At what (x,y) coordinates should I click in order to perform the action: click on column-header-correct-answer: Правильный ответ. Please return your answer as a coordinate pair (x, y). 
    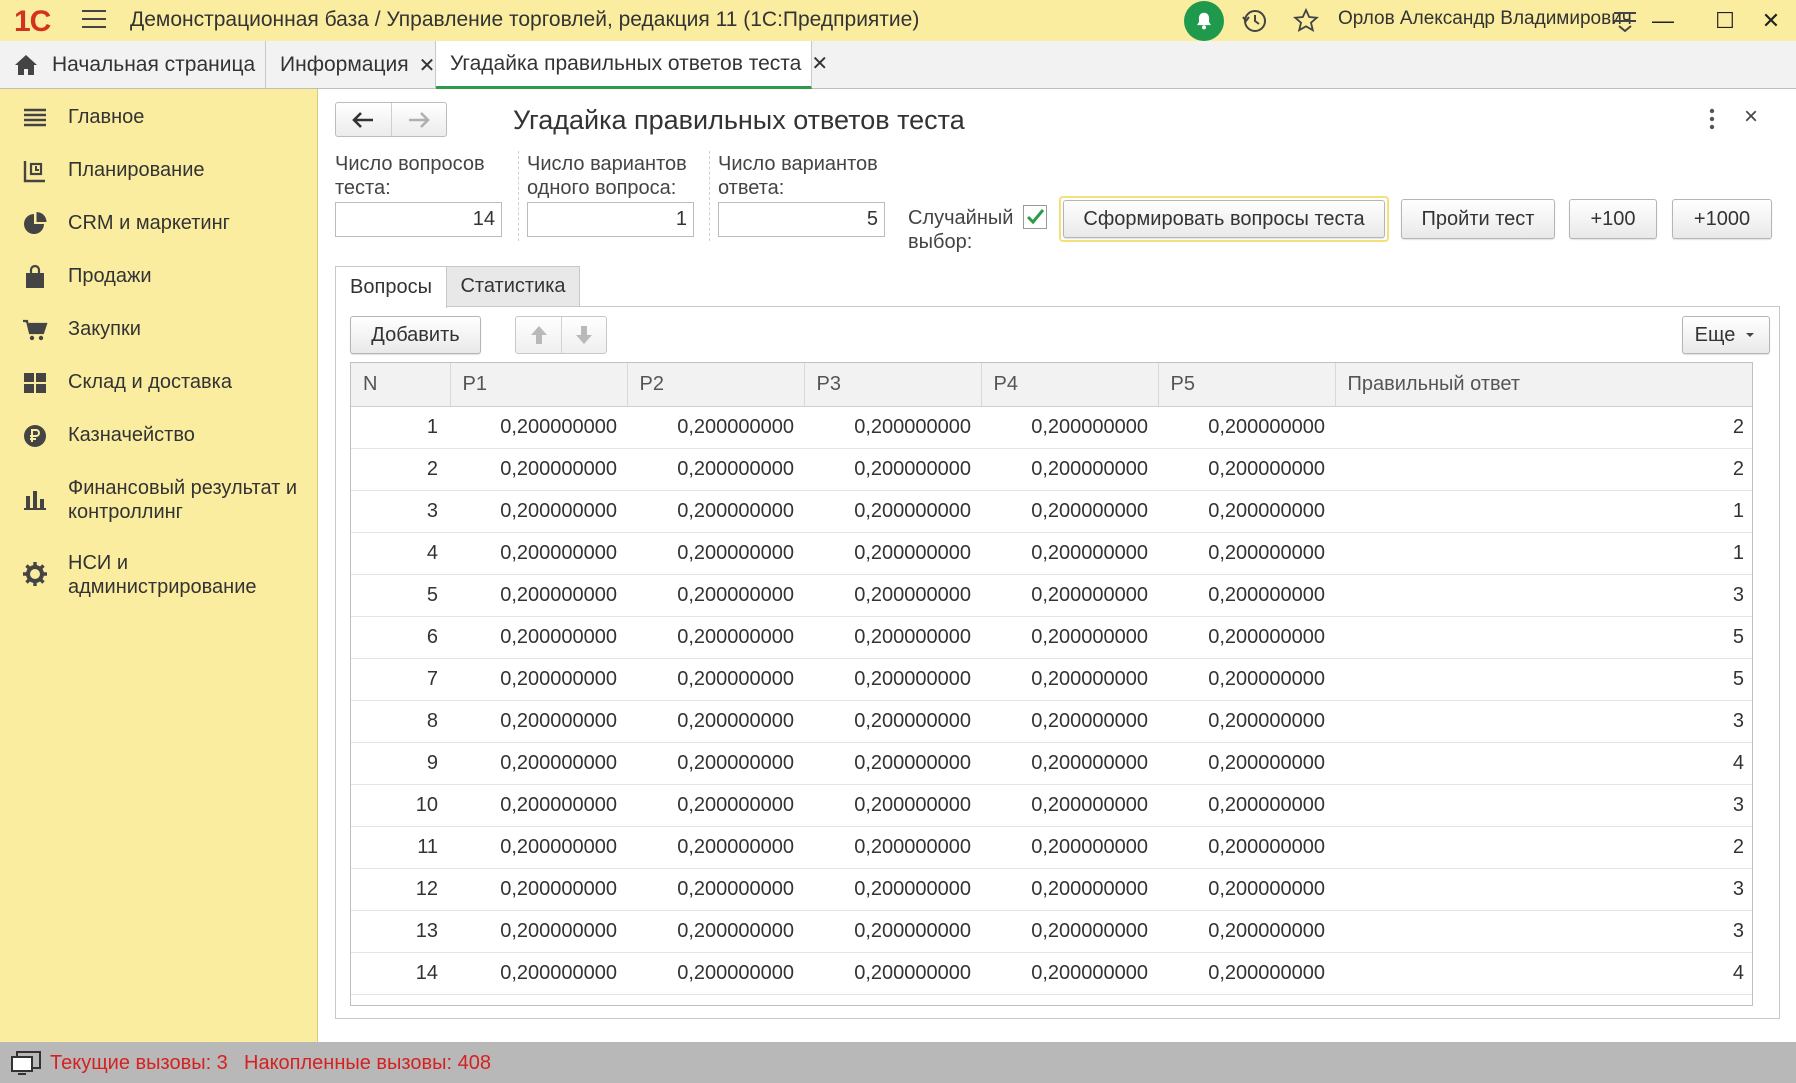
    Looking at the image, I should click on (1543, 385).